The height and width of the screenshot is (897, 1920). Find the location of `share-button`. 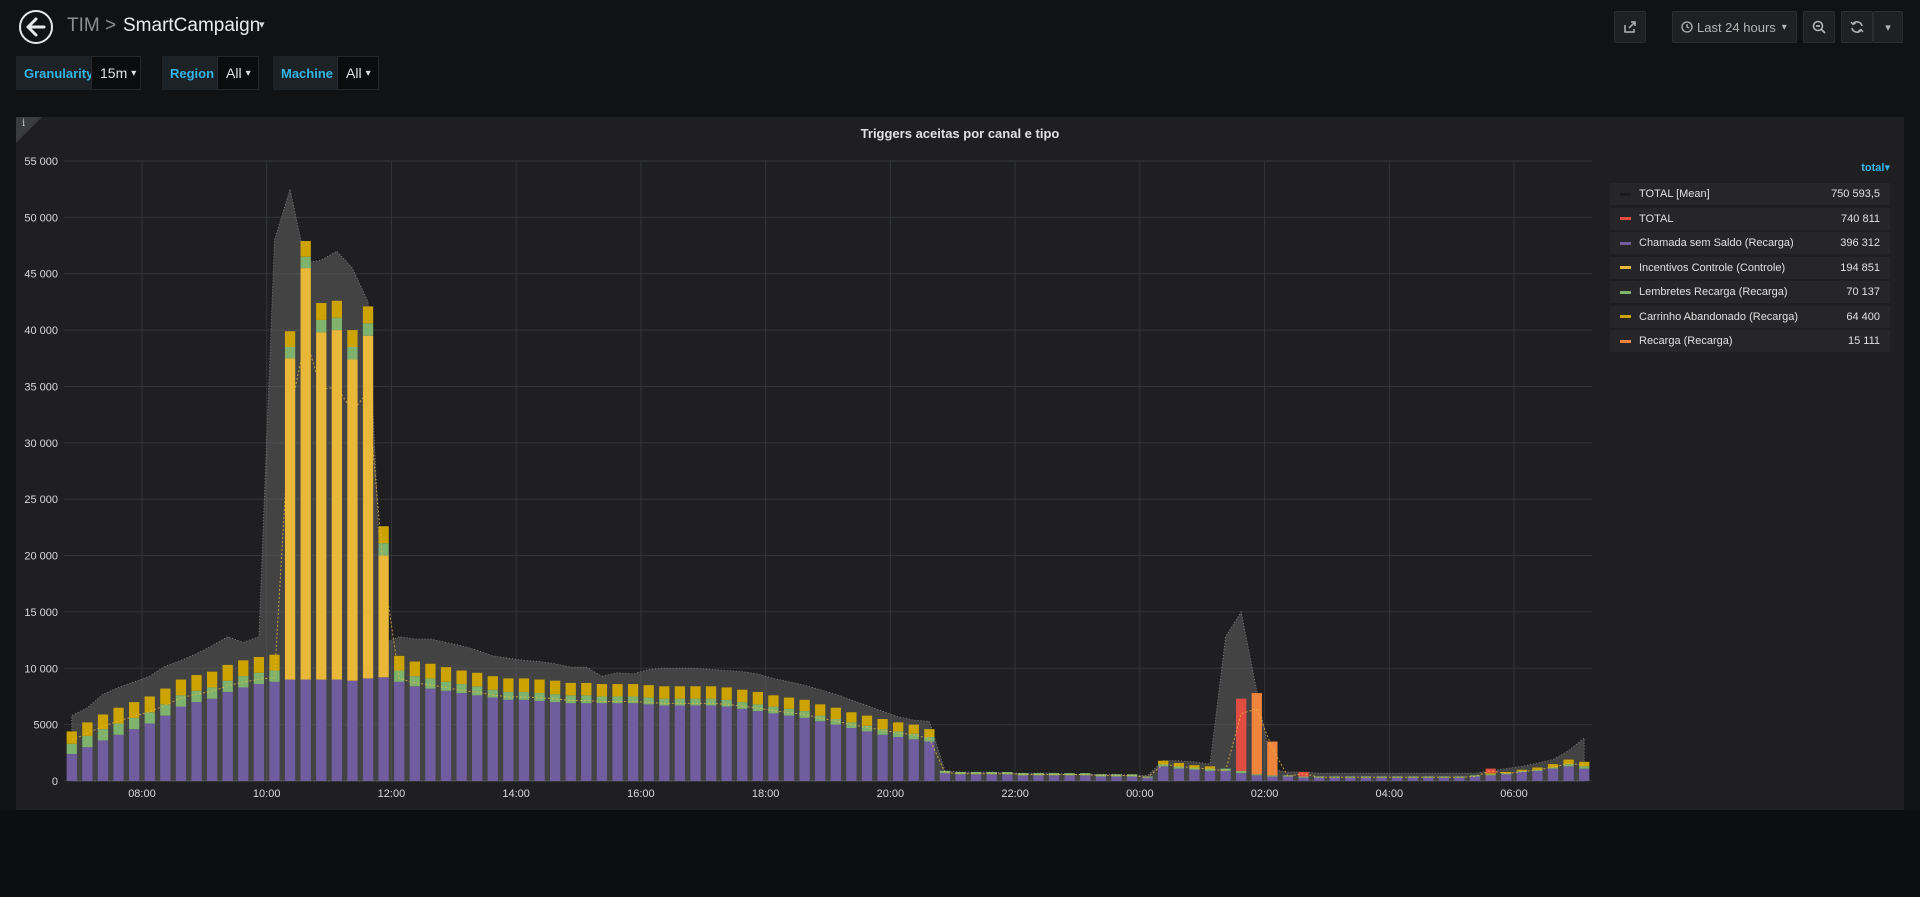

share-button is located at coordinates (1630, 27).